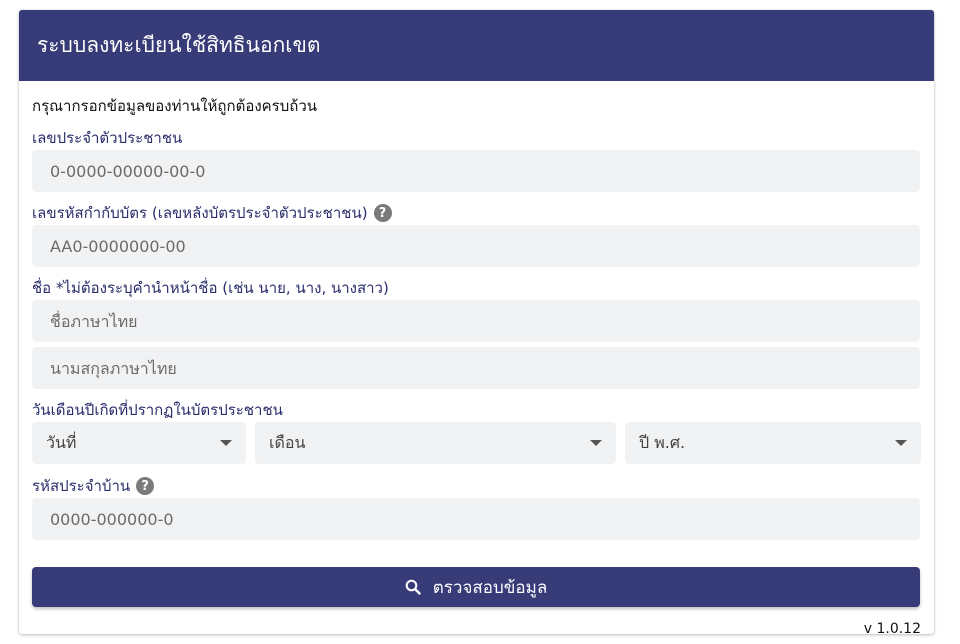  What do you see at coordinates (892, 627) in the screenshot?
I see `version-text: v 1.0.12` at bounding box center [892, 627].